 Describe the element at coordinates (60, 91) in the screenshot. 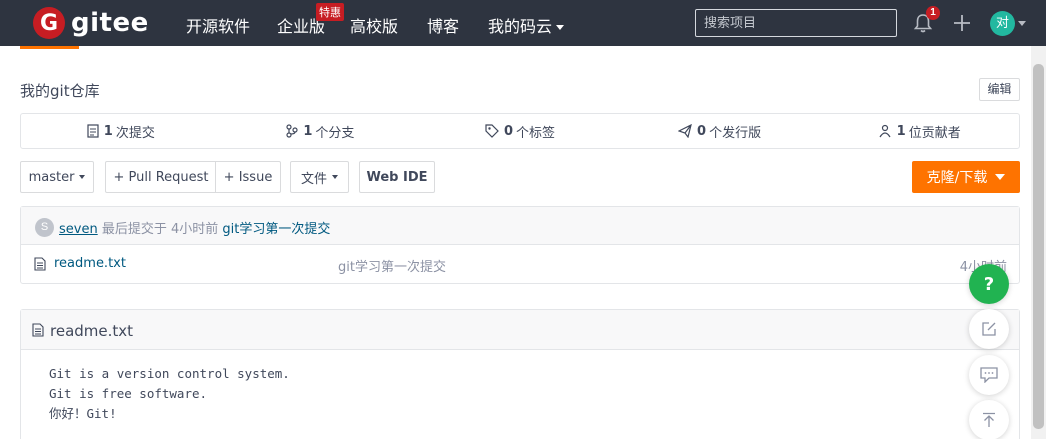

I see `repo-description: 我的git仓库` at that location.